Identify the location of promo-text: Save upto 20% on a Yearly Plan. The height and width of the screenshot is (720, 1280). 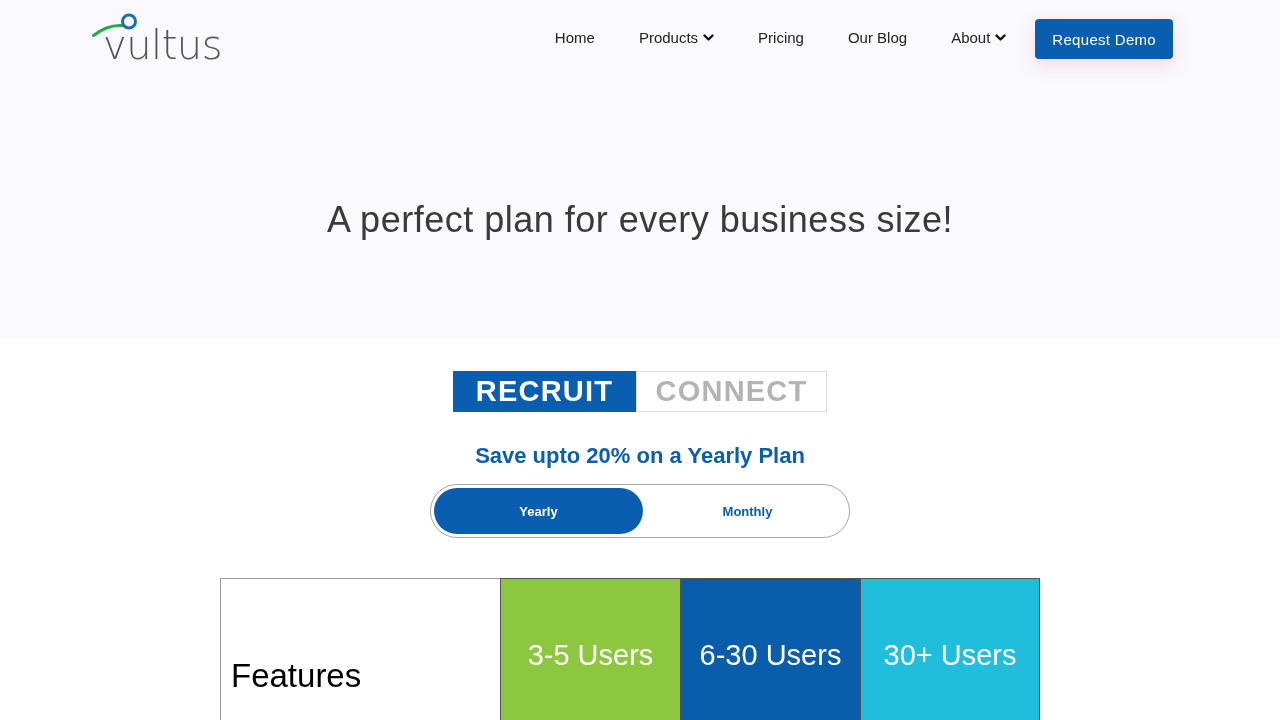
(640, 456).